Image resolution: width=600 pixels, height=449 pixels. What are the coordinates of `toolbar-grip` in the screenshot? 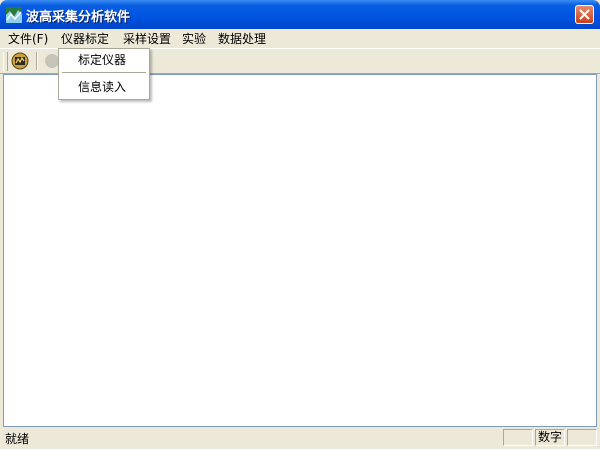 It's located at (5, 61).